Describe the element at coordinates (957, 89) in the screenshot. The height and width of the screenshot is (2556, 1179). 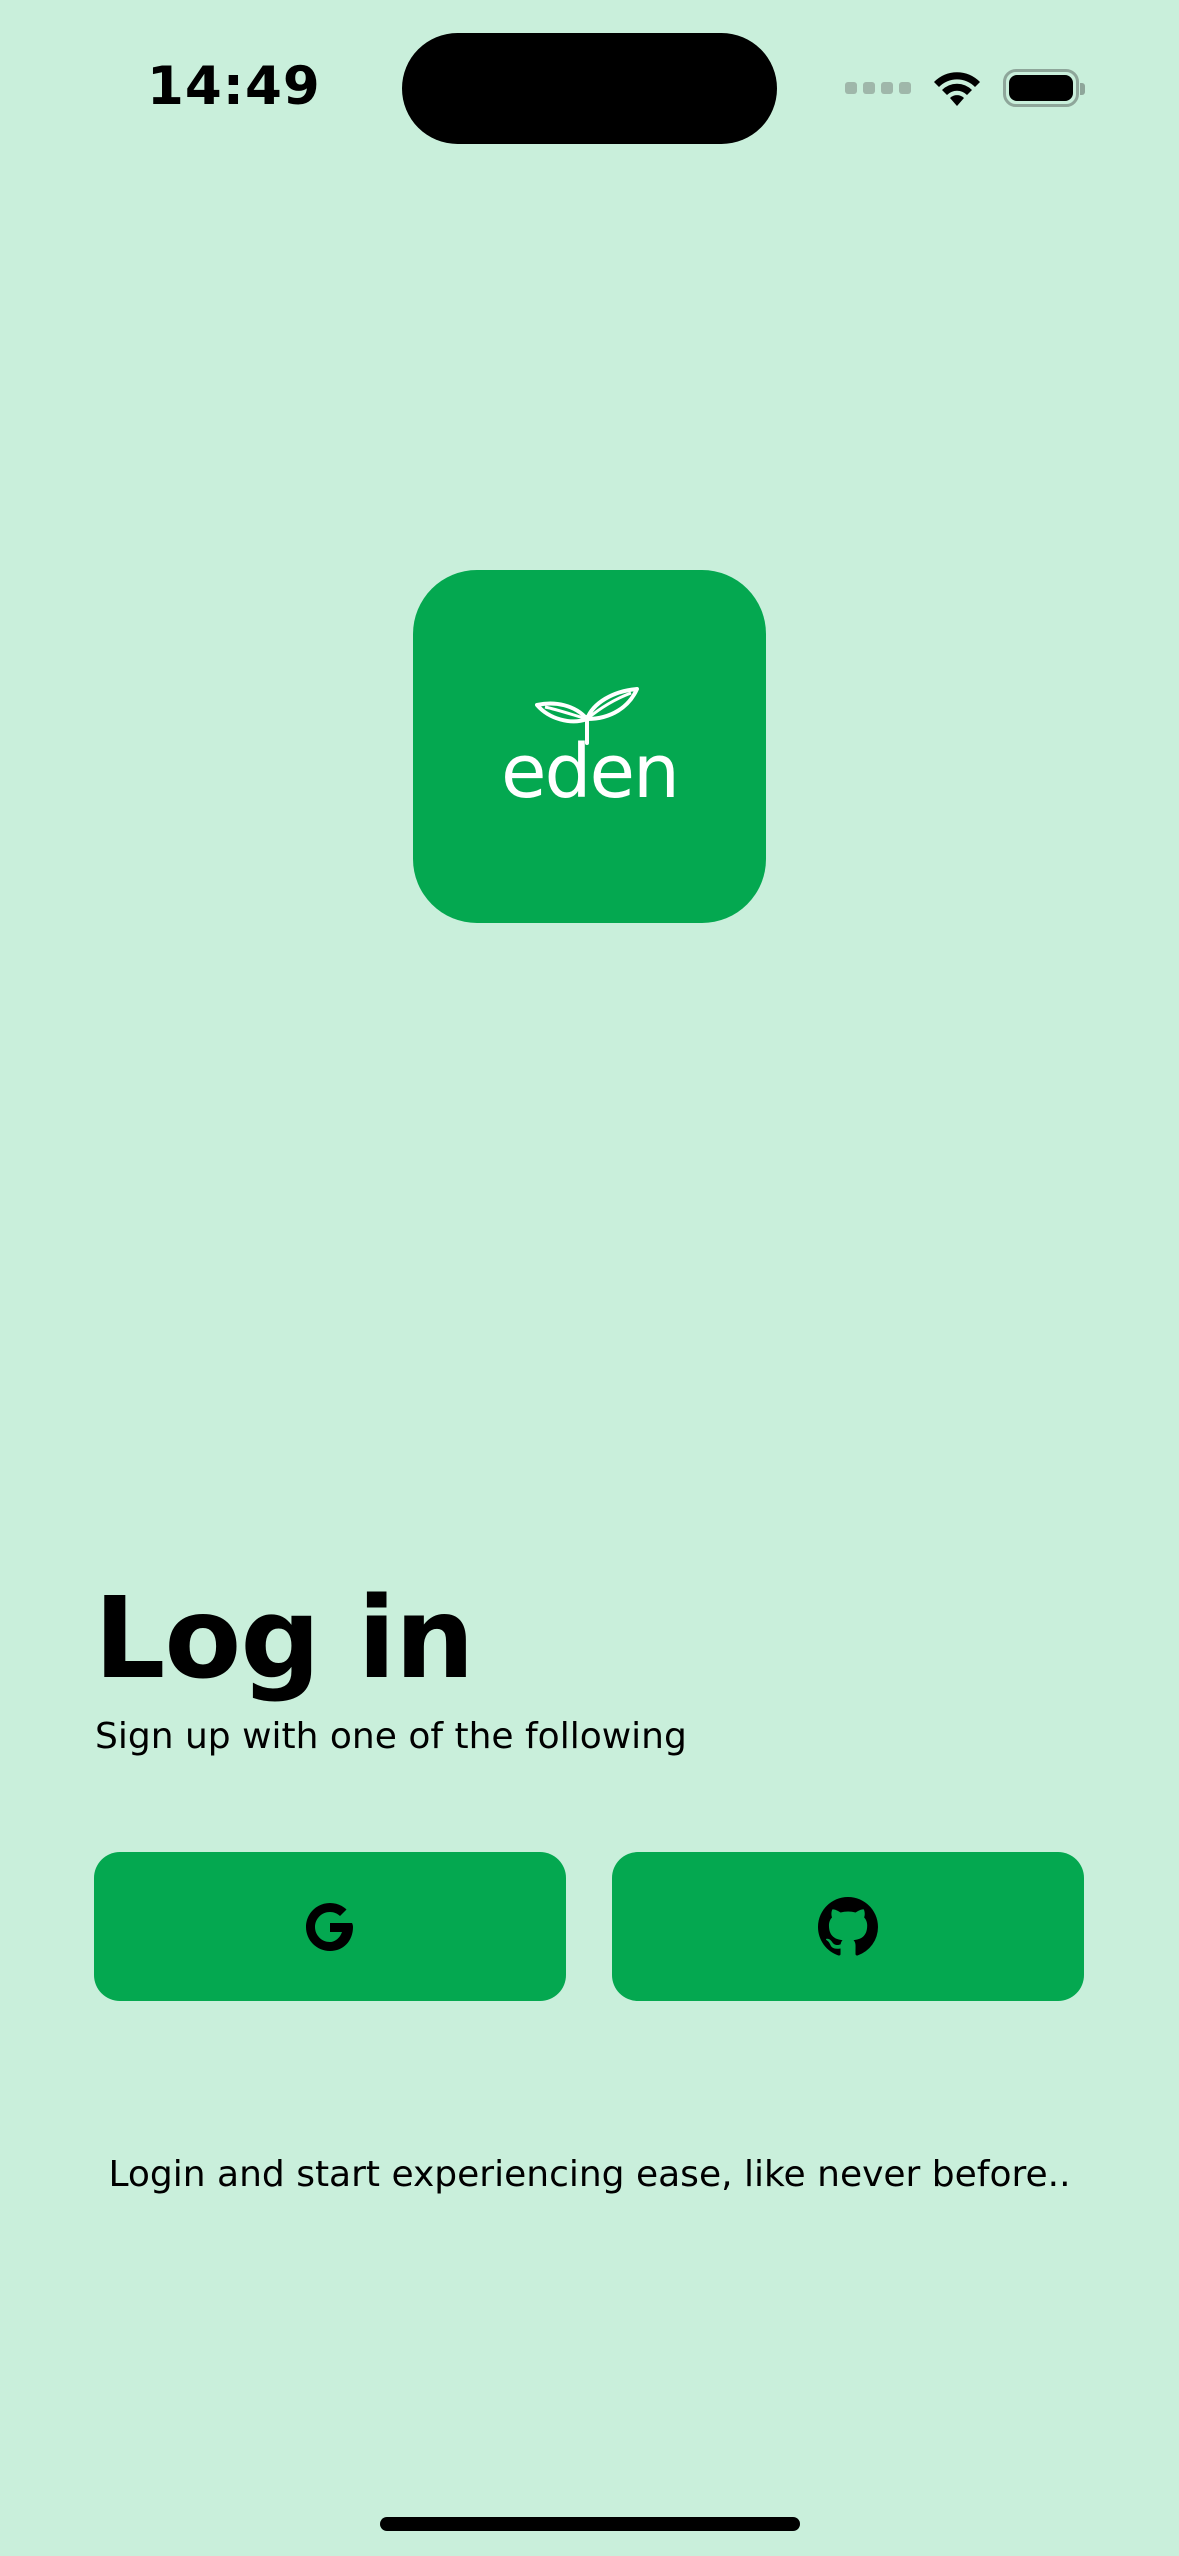
I see `wifi-icon` at that location.